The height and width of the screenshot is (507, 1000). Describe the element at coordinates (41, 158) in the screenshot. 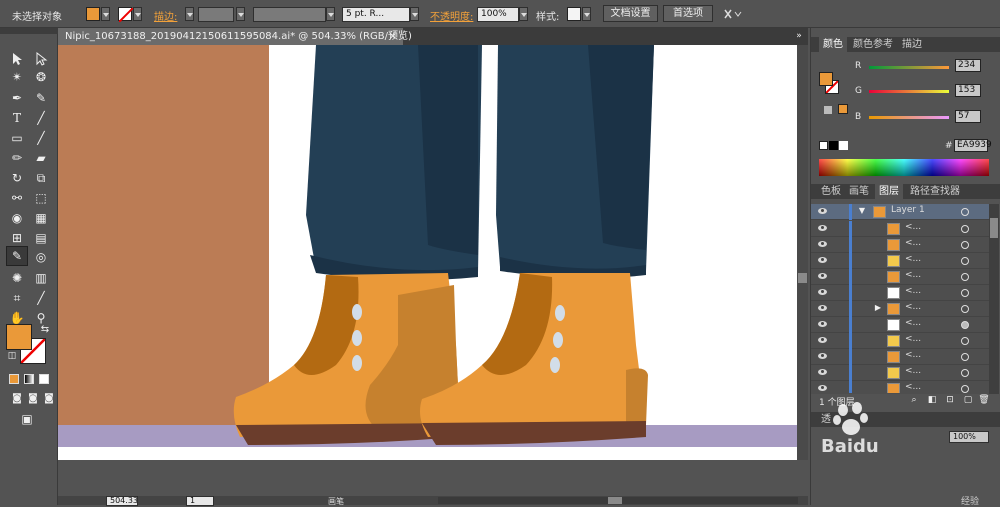

I see `eraser-tool-icon: ▰` at that location.